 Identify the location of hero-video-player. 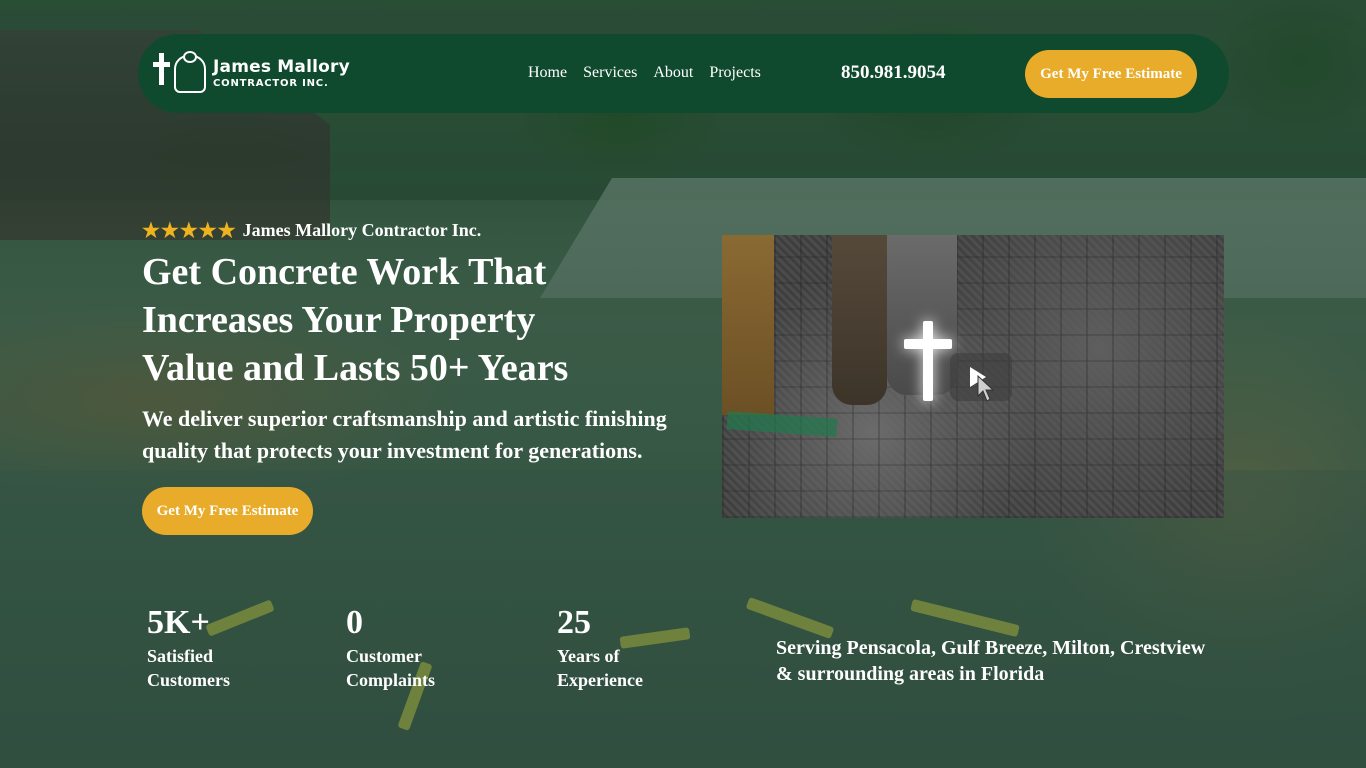
(973, 376).